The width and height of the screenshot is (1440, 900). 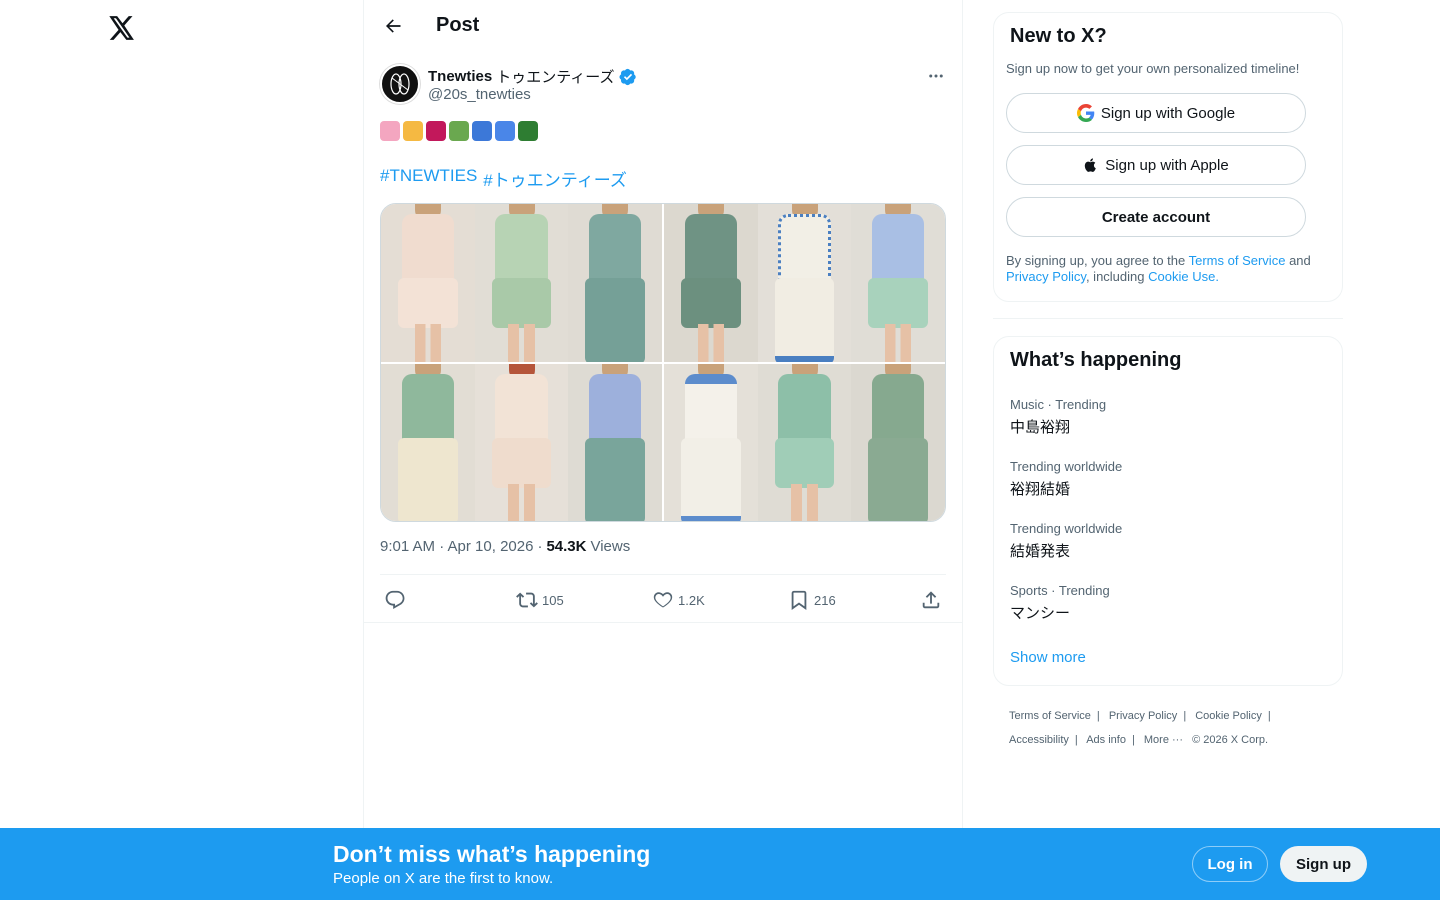 What do you see at coordinates (936, 76) in the screenshot?
I see `more-options-icon` at bounding box center [936, 76].